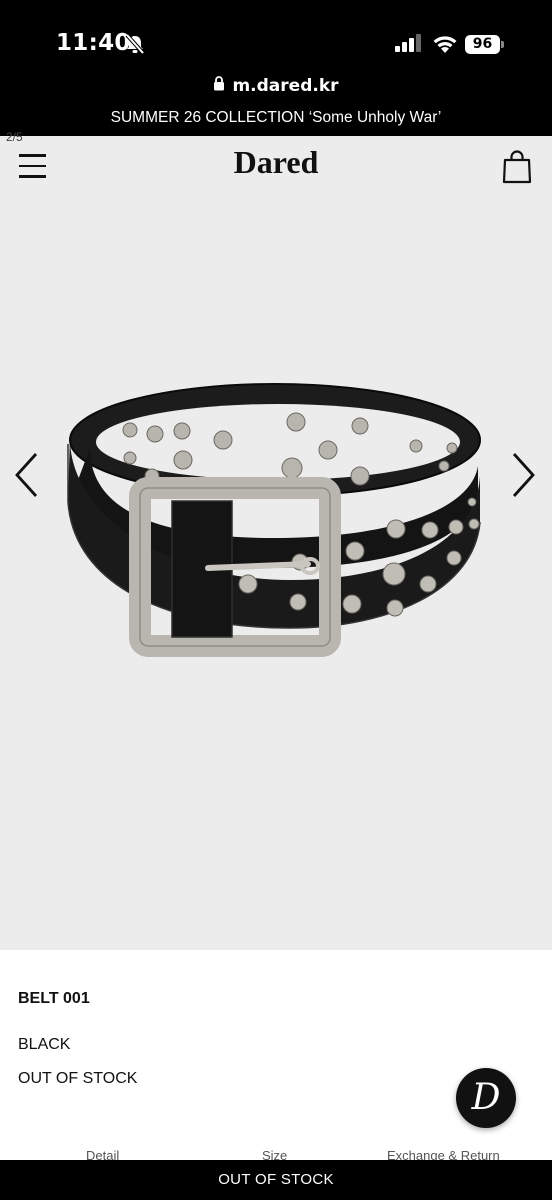  I want to click on address-bar: m.dared.kr, so click(276, 87).